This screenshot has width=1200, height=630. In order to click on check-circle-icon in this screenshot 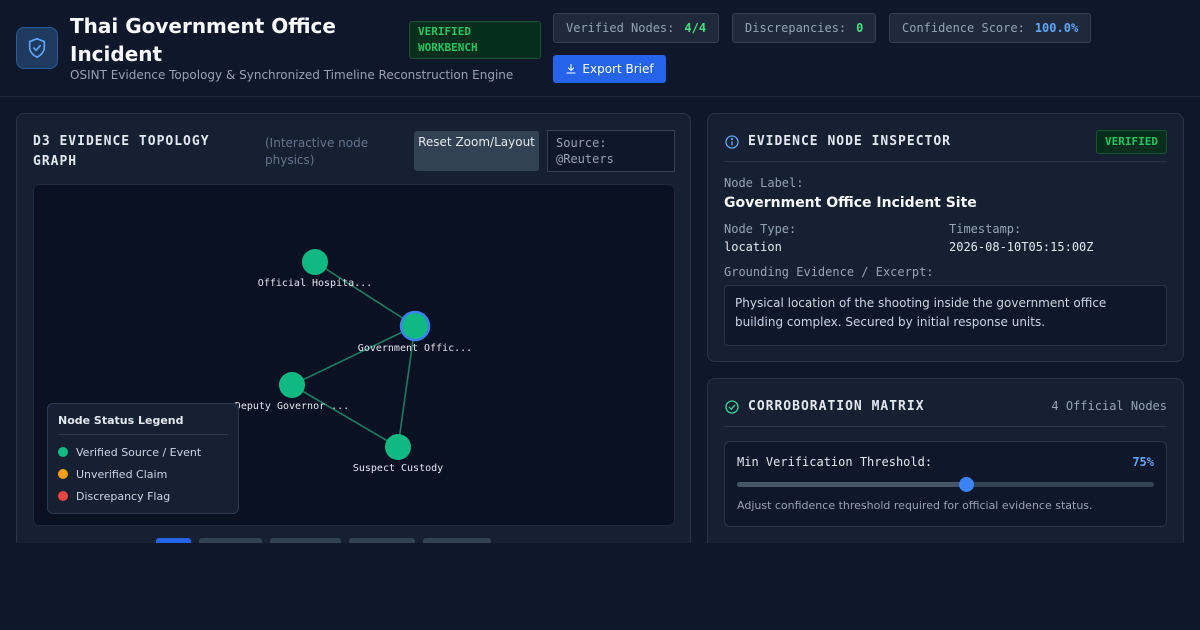, I will do `click(732, 407)`.